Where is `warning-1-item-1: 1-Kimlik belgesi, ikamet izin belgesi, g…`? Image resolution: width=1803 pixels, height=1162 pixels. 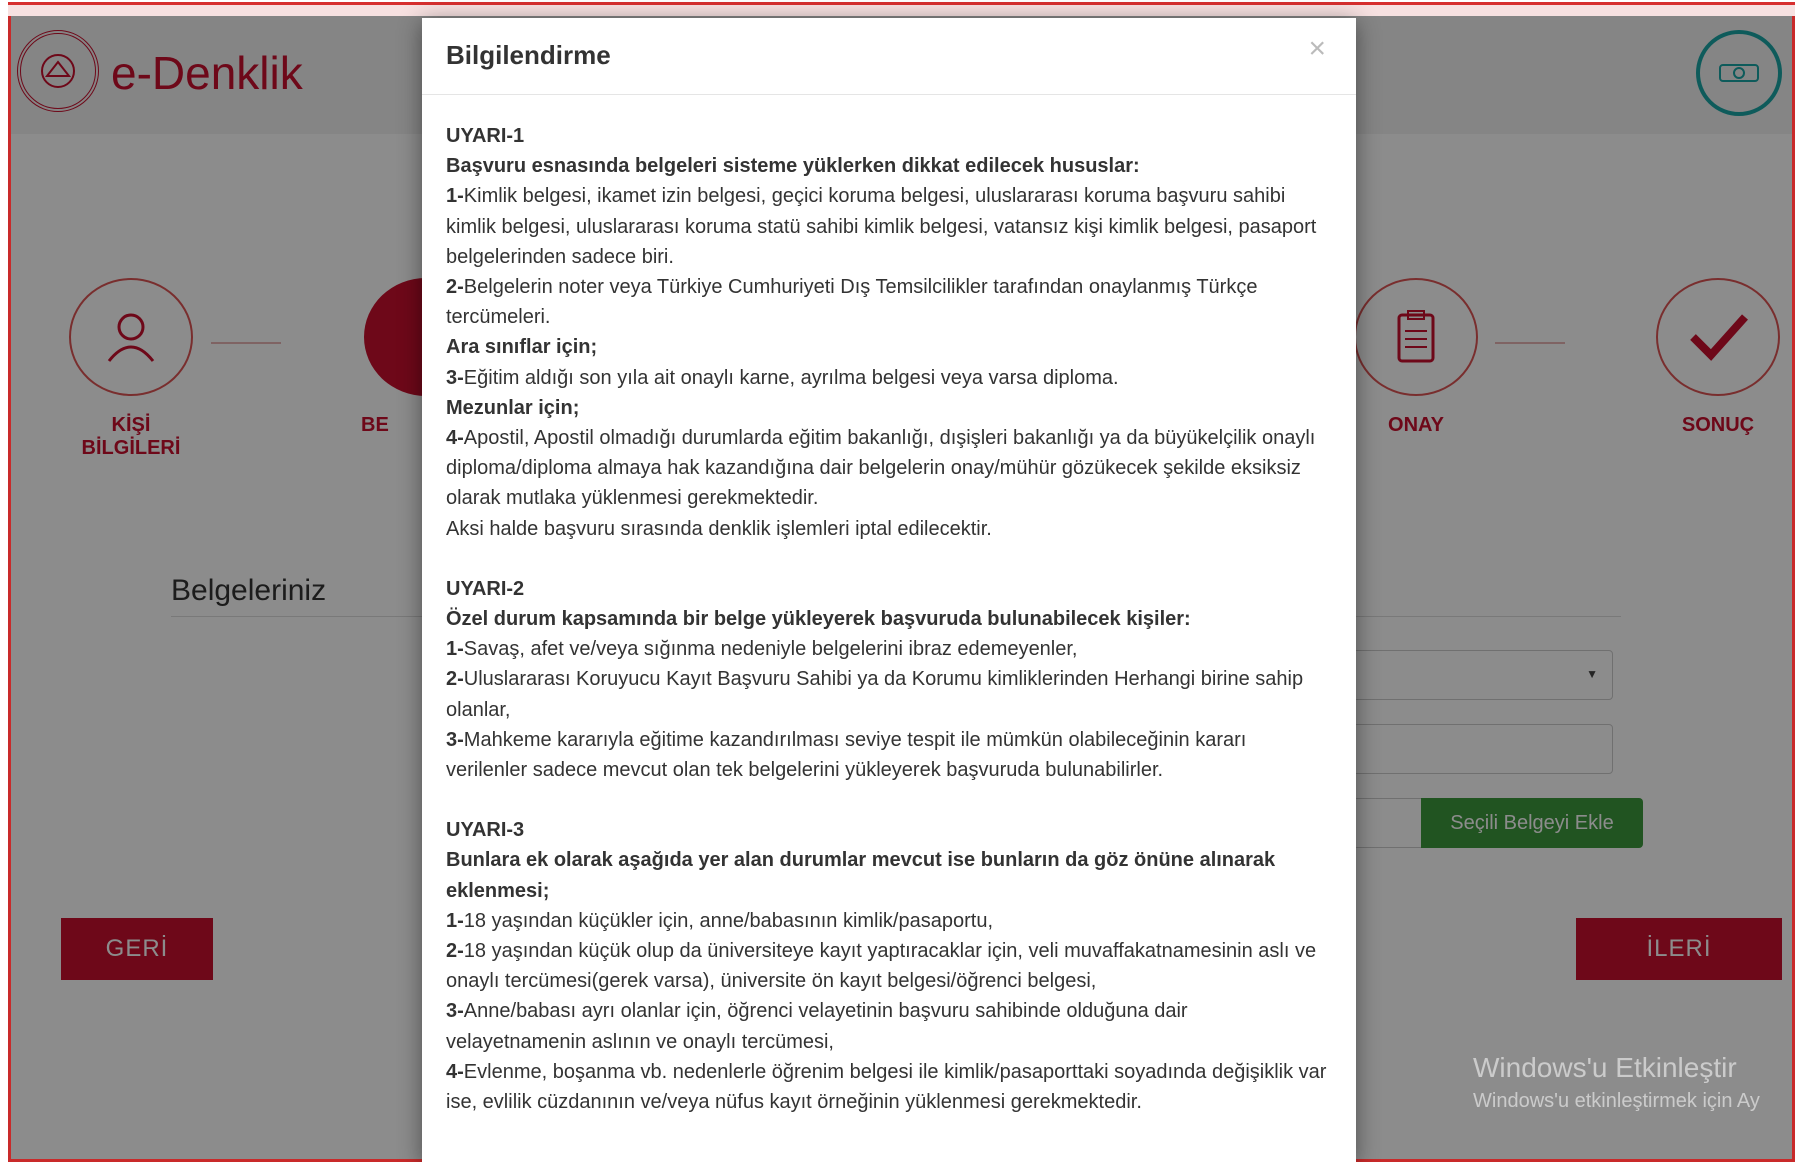 warning-1-item-1: 1-Kimlik belgesi, ikamet izin belgesi, g… is located at coordinates (881, 226).